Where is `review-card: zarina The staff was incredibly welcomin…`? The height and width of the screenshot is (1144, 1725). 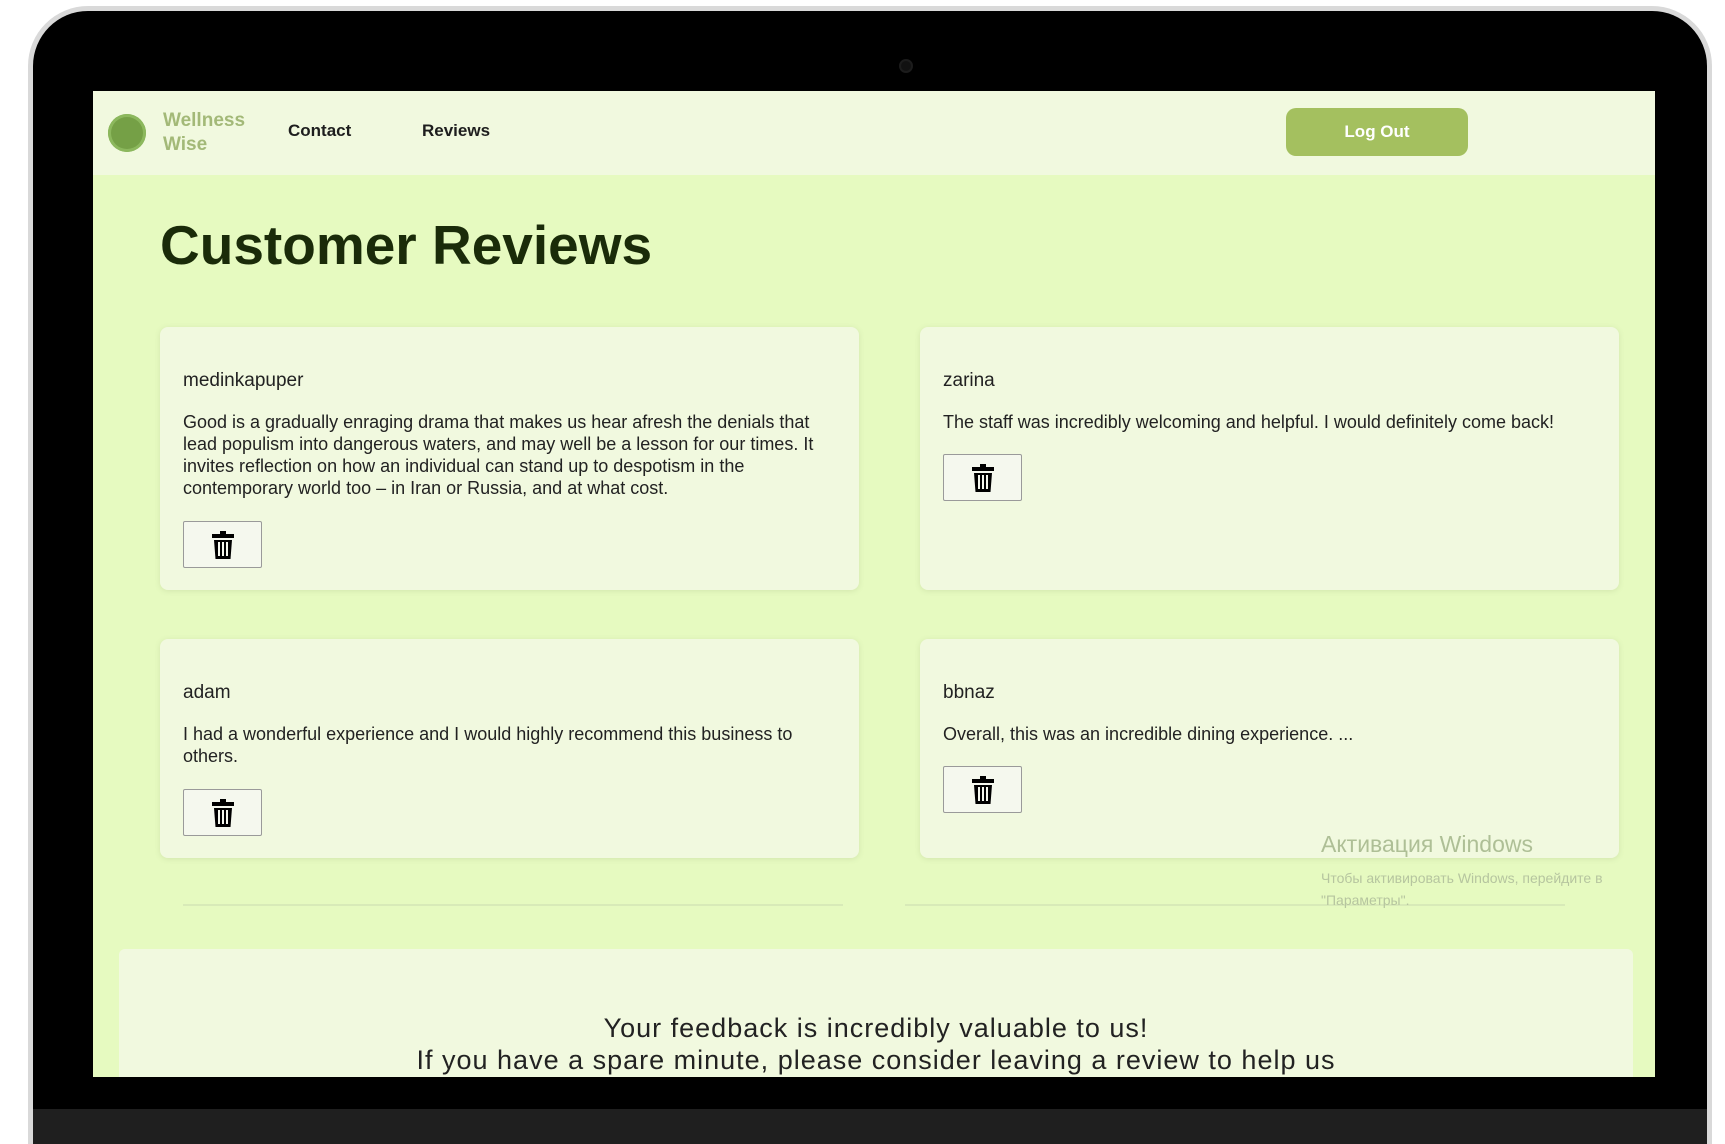 review-card: zarina The staff was incredibly welcomin… is located at coordinates (1269, 458).